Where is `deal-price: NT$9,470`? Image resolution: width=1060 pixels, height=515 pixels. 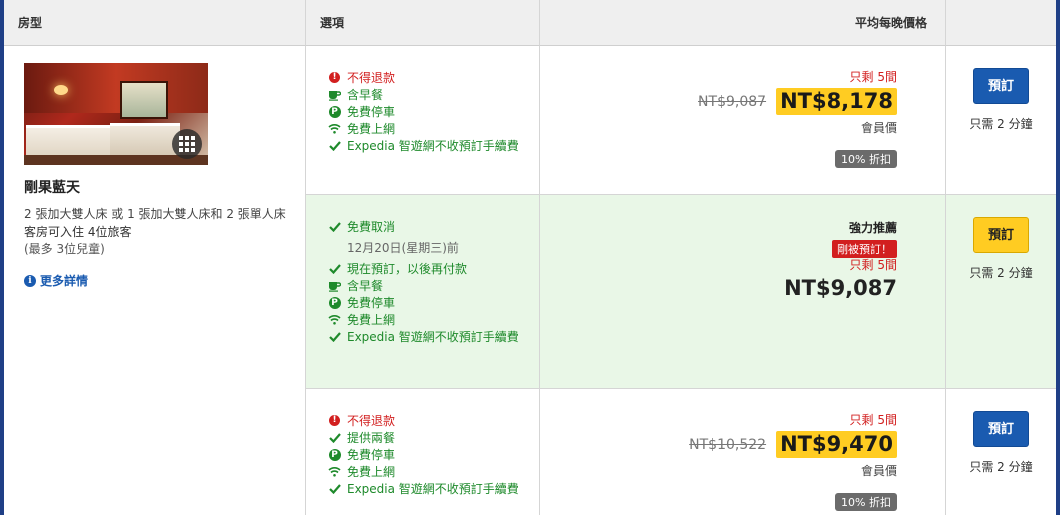 deal-price: NT$9,470 is located at coordinates (836, 444).